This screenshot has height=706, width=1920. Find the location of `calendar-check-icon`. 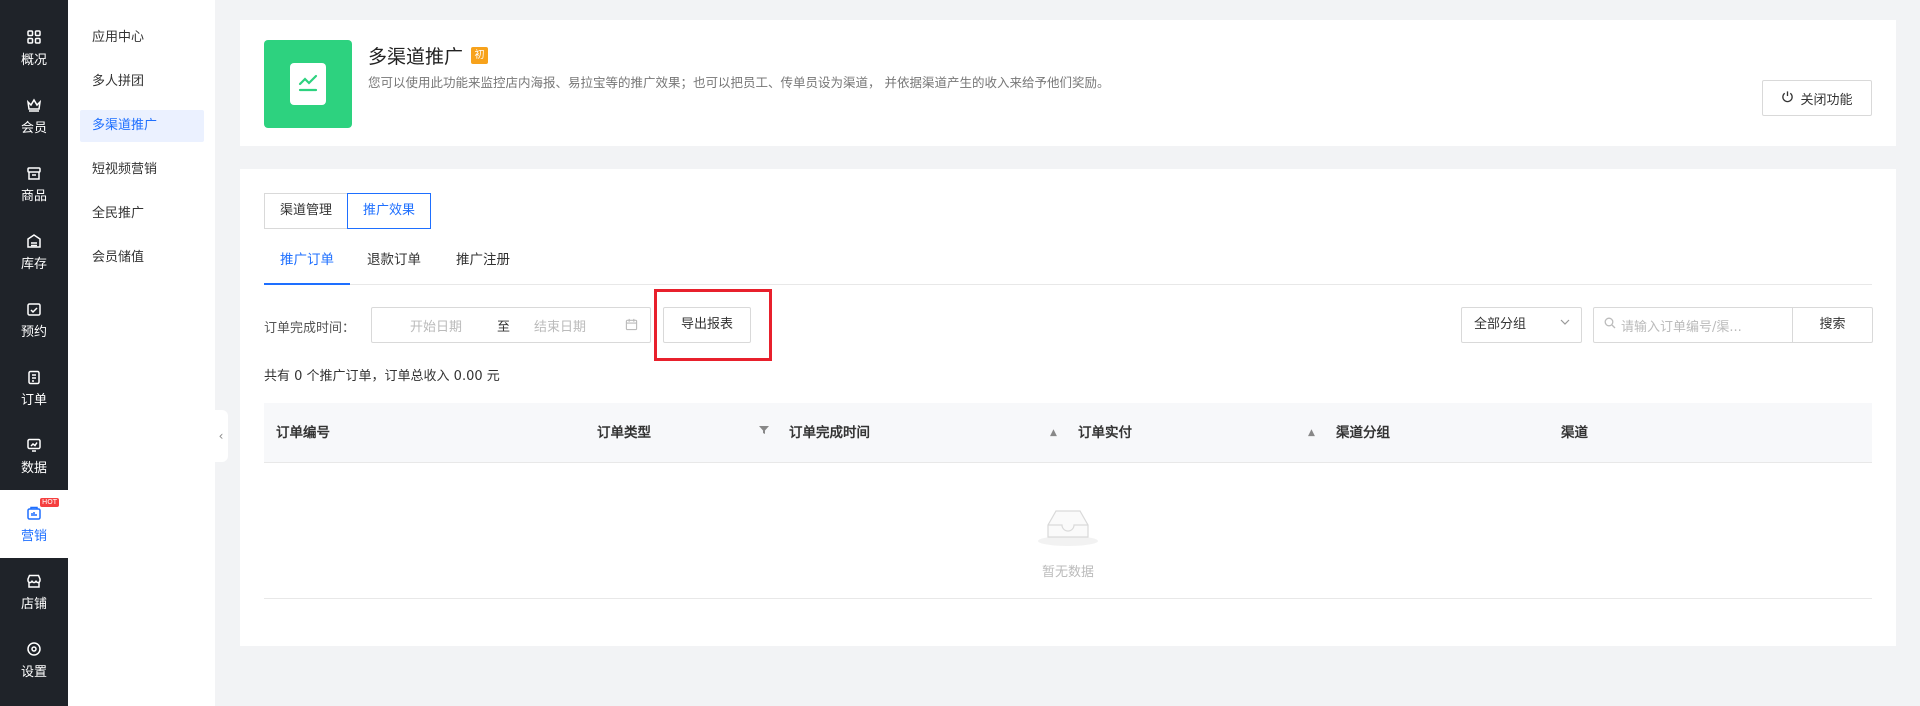

calendar-check-icon is located at coordinates (34, 309).